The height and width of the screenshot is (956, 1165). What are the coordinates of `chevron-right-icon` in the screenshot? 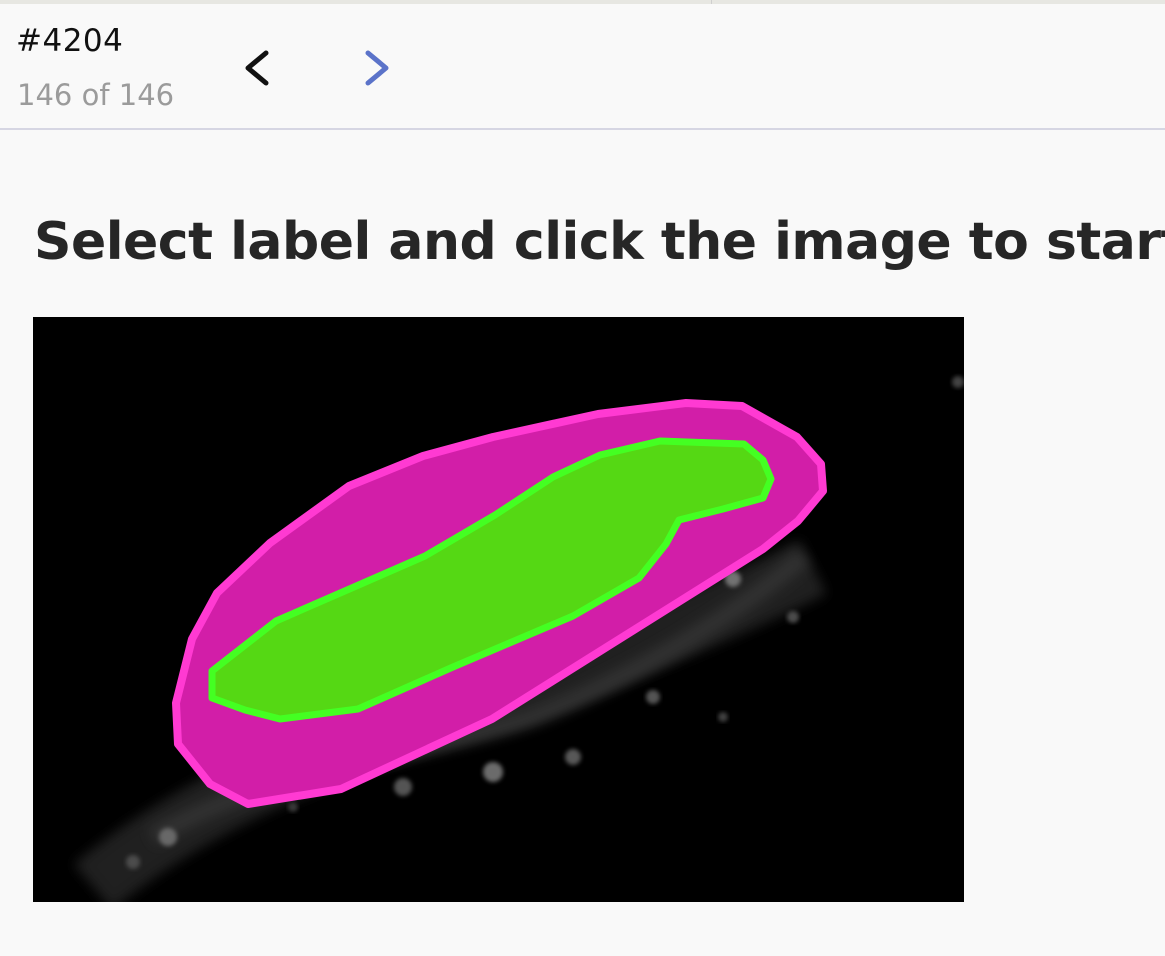 It's located at (377, 68).